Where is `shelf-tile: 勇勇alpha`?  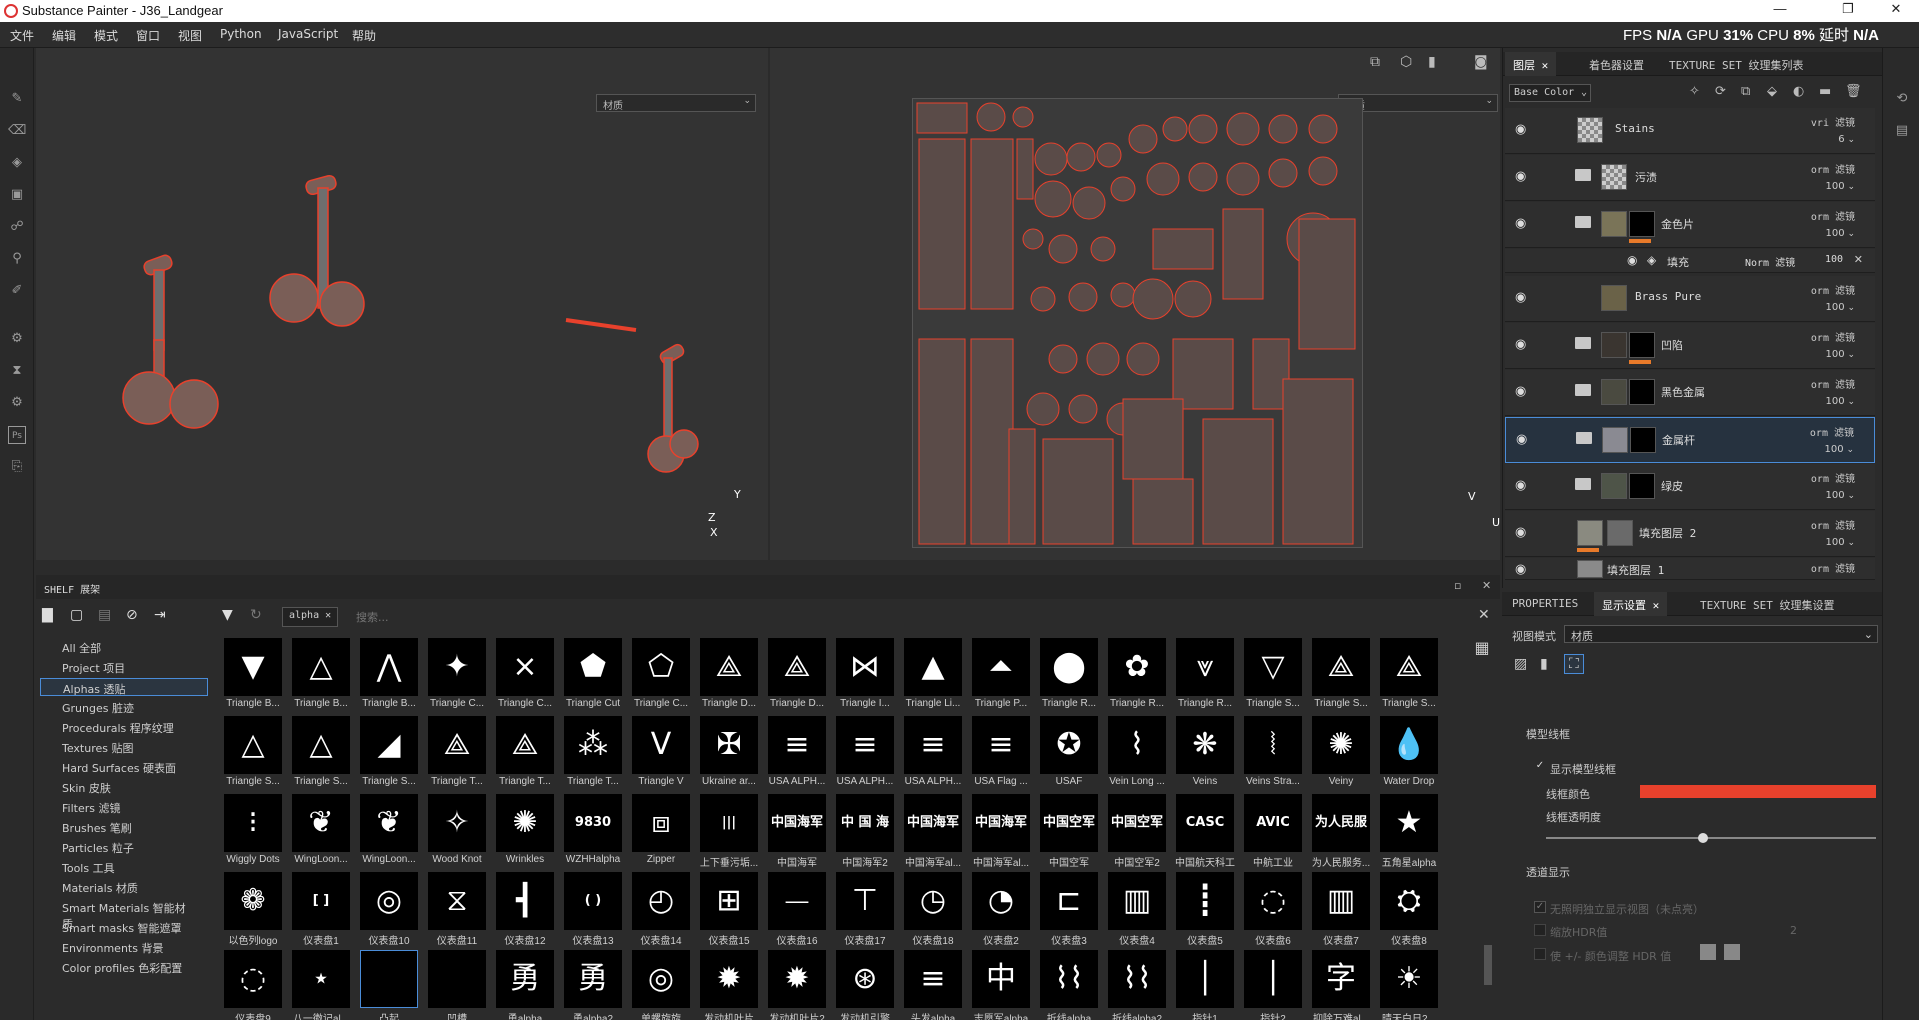 shelf-tile: 勇勇alpha is located at coordinates (524, 985).